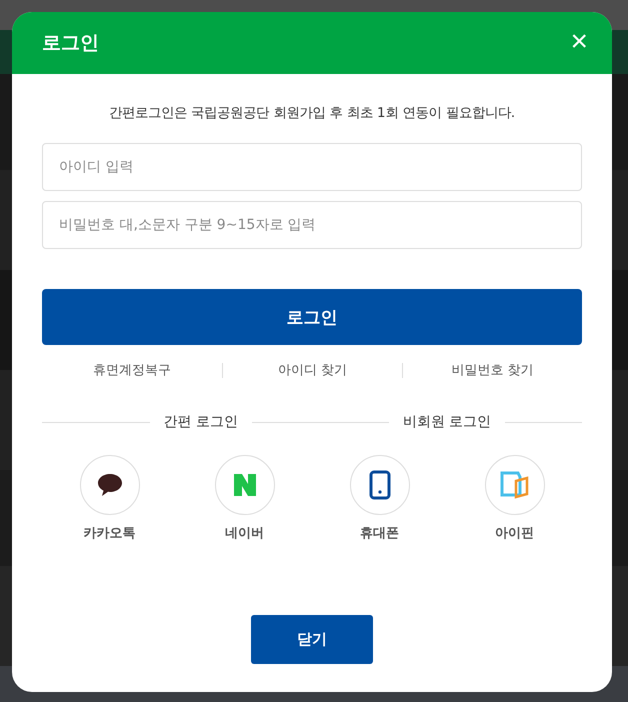 This screenshot has width=628, height=702. I want to click on password-field: 비밀번호 대,소문자 구분 9~15자로 입력, so click(312, 225).